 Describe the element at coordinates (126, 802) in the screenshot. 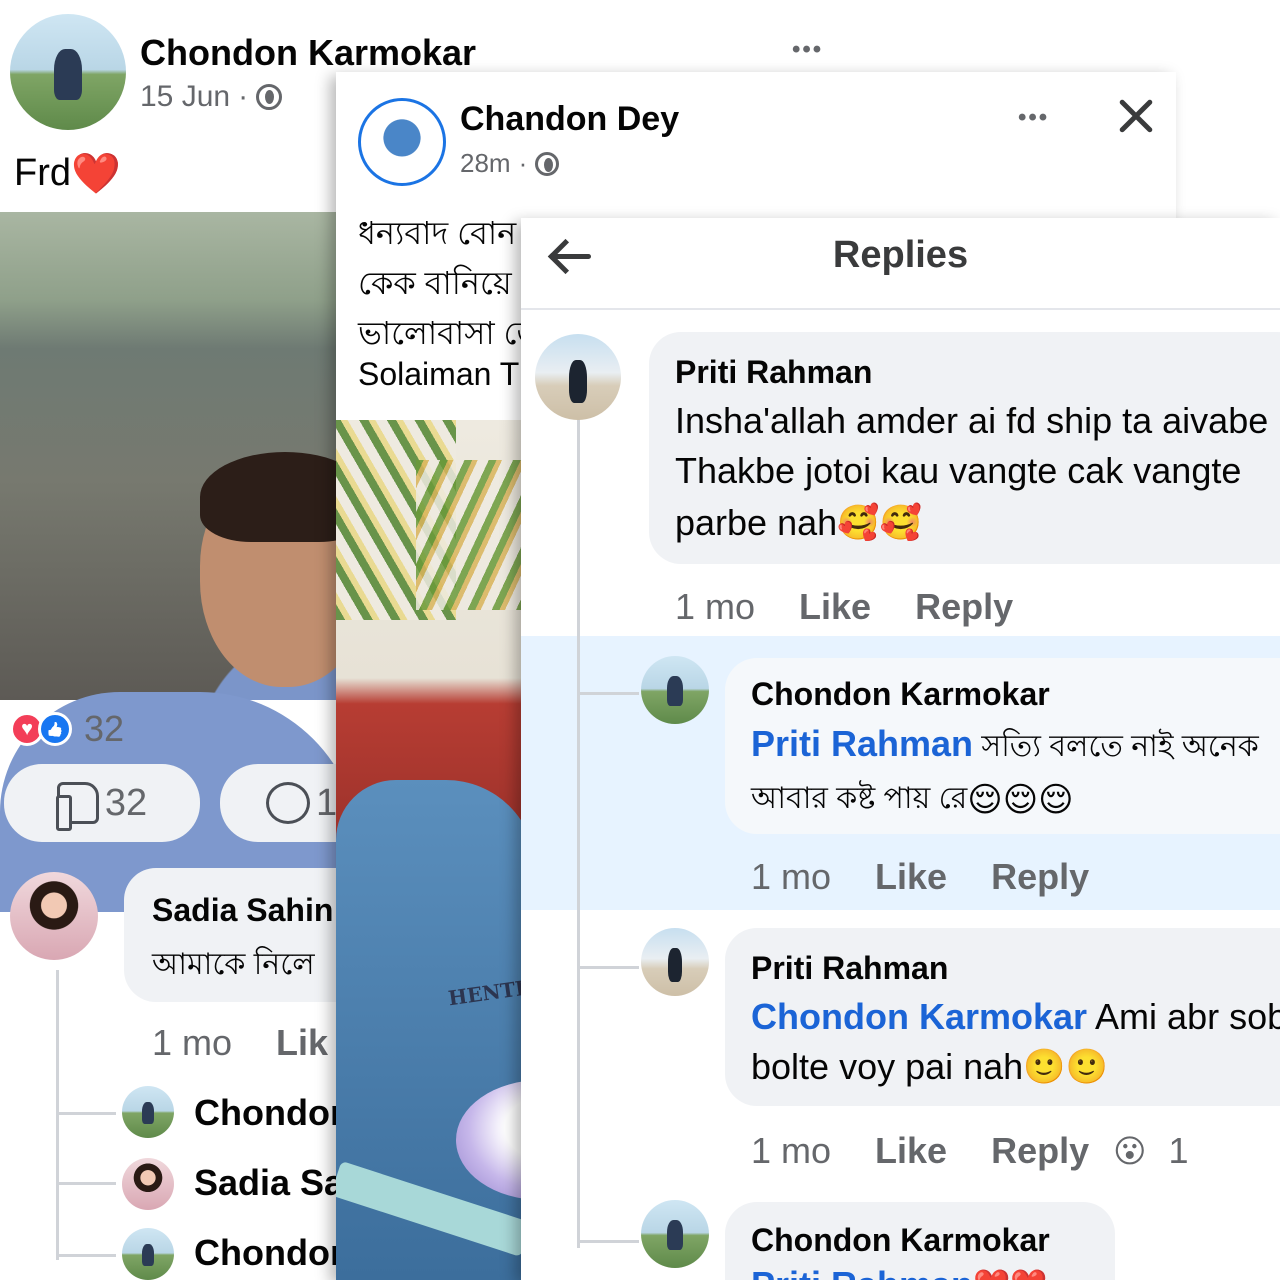

I see `like-count: 32` at that location.